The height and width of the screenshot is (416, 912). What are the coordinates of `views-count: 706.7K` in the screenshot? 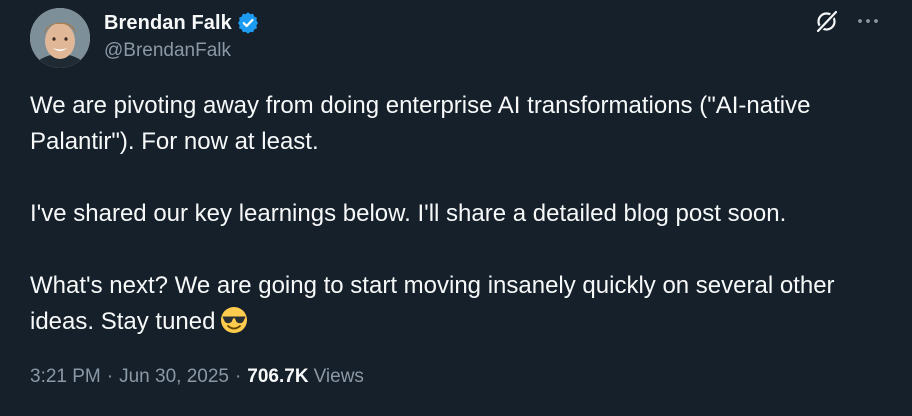 It's located at (277, 377).